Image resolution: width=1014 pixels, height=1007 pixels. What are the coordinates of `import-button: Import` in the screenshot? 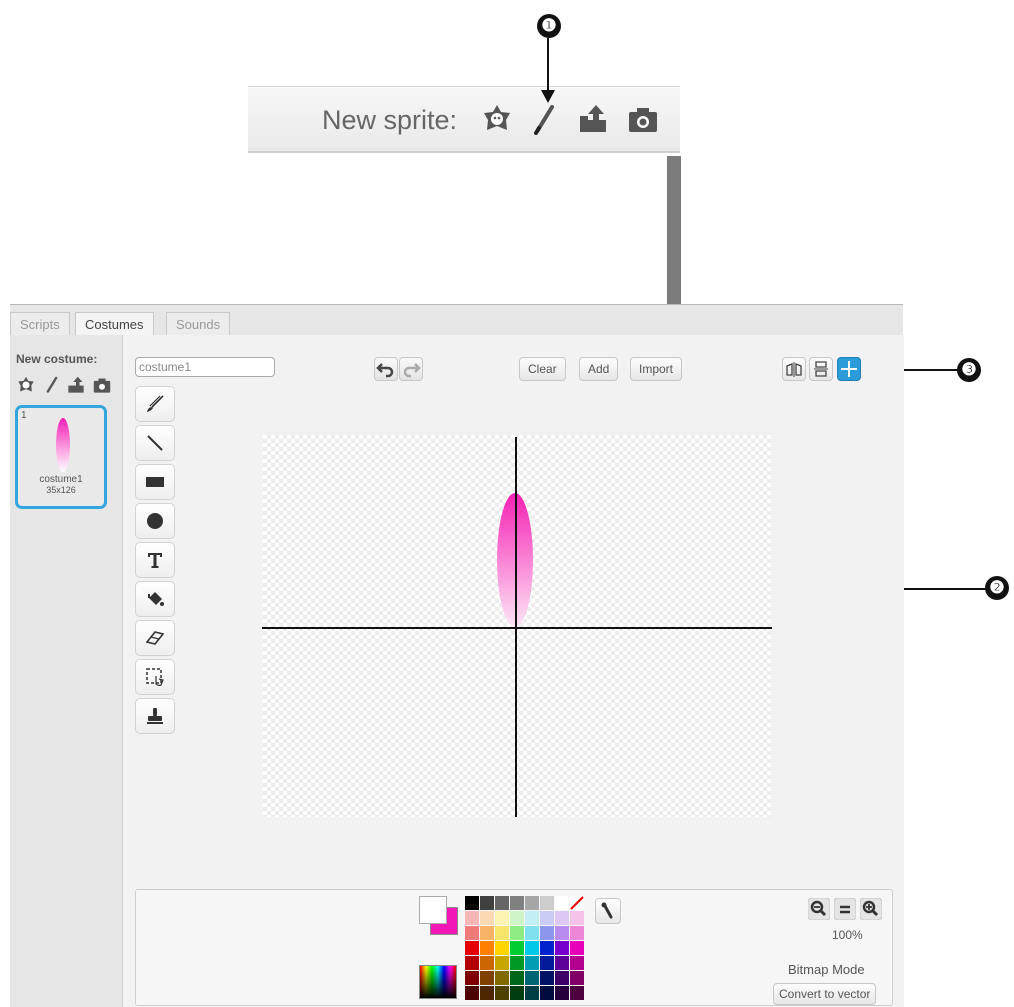 It's located at (656, 369).